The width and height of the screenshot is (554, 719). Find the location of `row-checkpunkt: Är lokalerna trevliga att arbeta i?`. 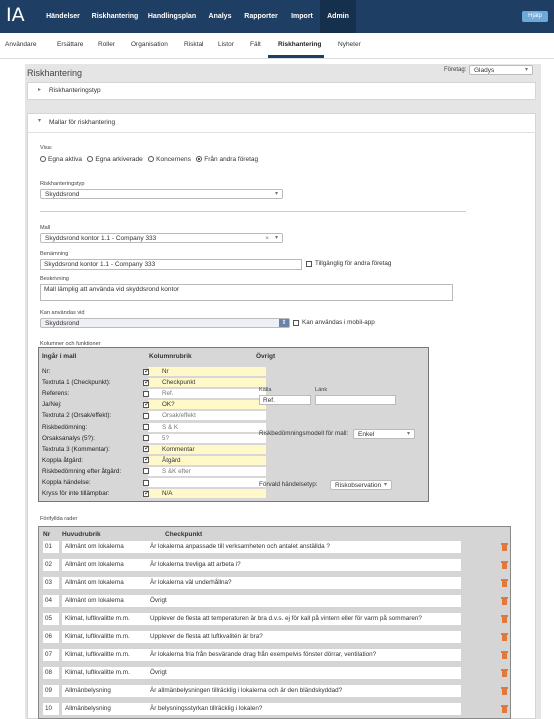

row-checkpunkt: Är lokalerna trevliga att arbeta i? is located at coordinates (304, 565).